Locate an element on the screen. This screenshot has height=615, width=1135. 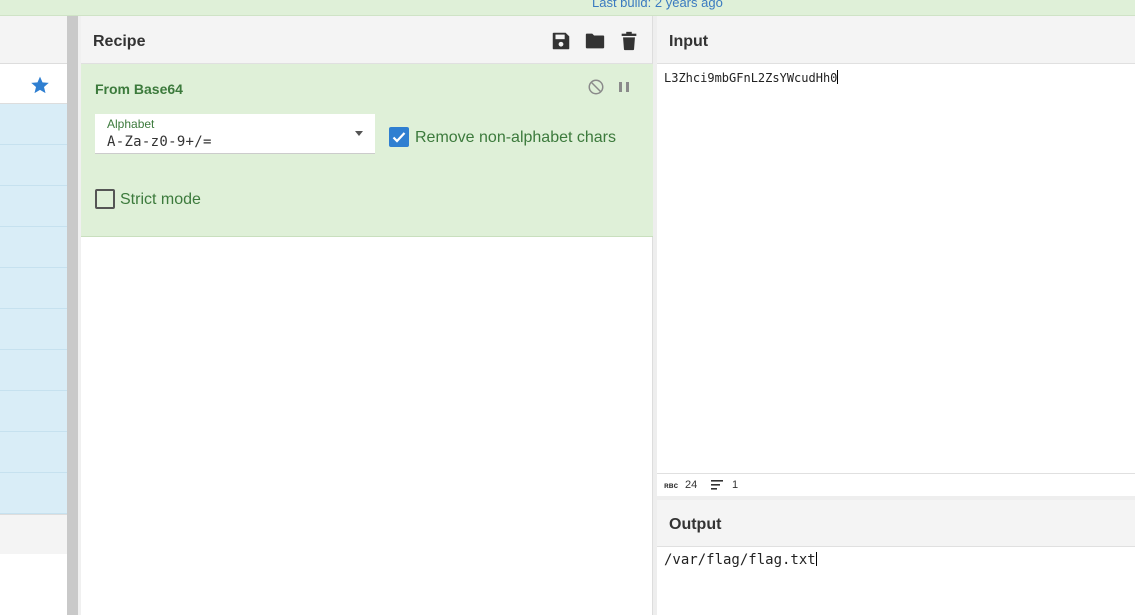
input-length: 24 is located at coordinates (691, 485).